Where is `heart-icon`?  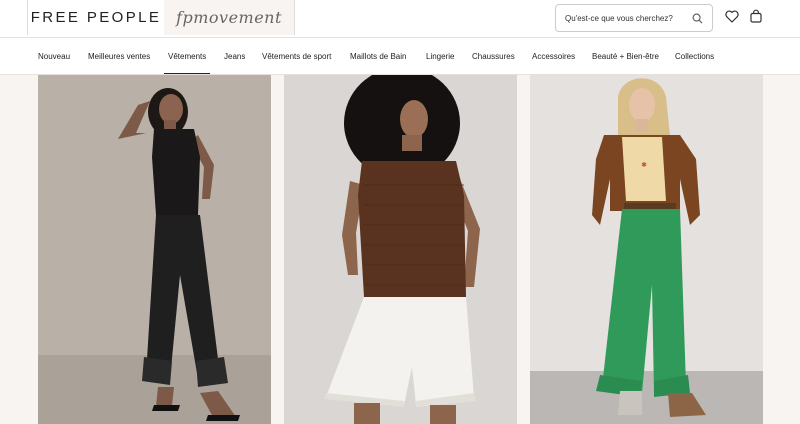 heart-icon is located at coordinates (732, 16).